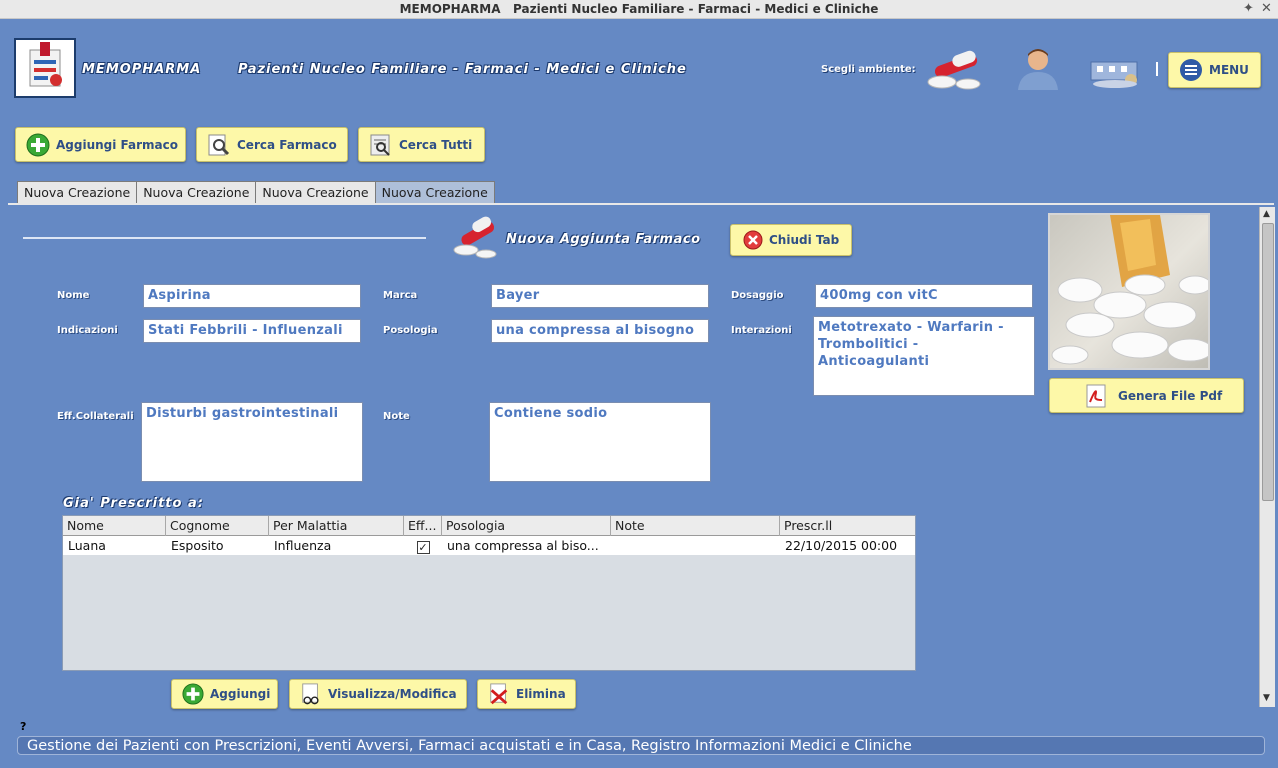  I want to click on tab-nuova-creazione-2: Nuova Creazione, so click(196, 192).